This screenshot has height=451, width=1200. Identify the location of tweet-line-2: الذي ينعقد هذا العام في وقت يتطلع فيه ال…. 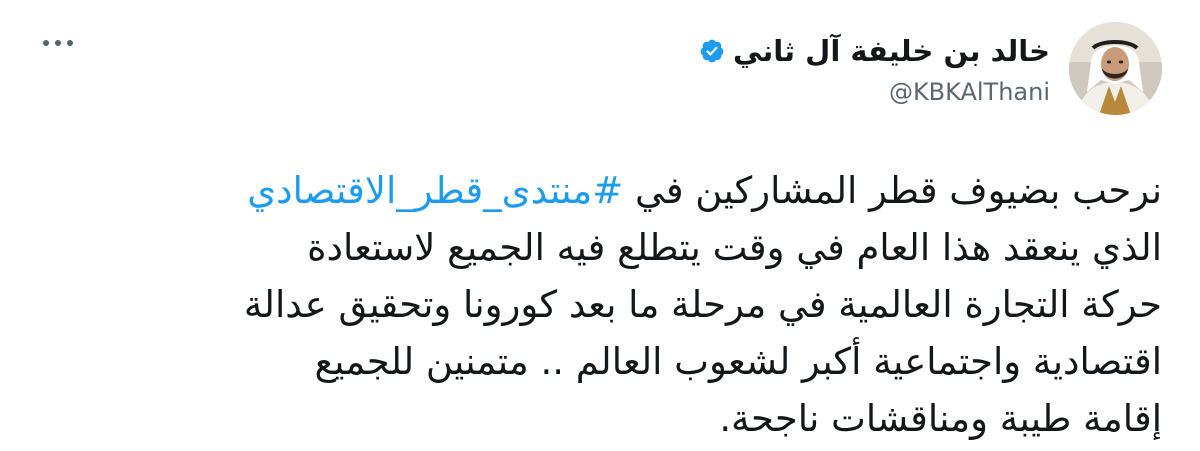
(734, 247).